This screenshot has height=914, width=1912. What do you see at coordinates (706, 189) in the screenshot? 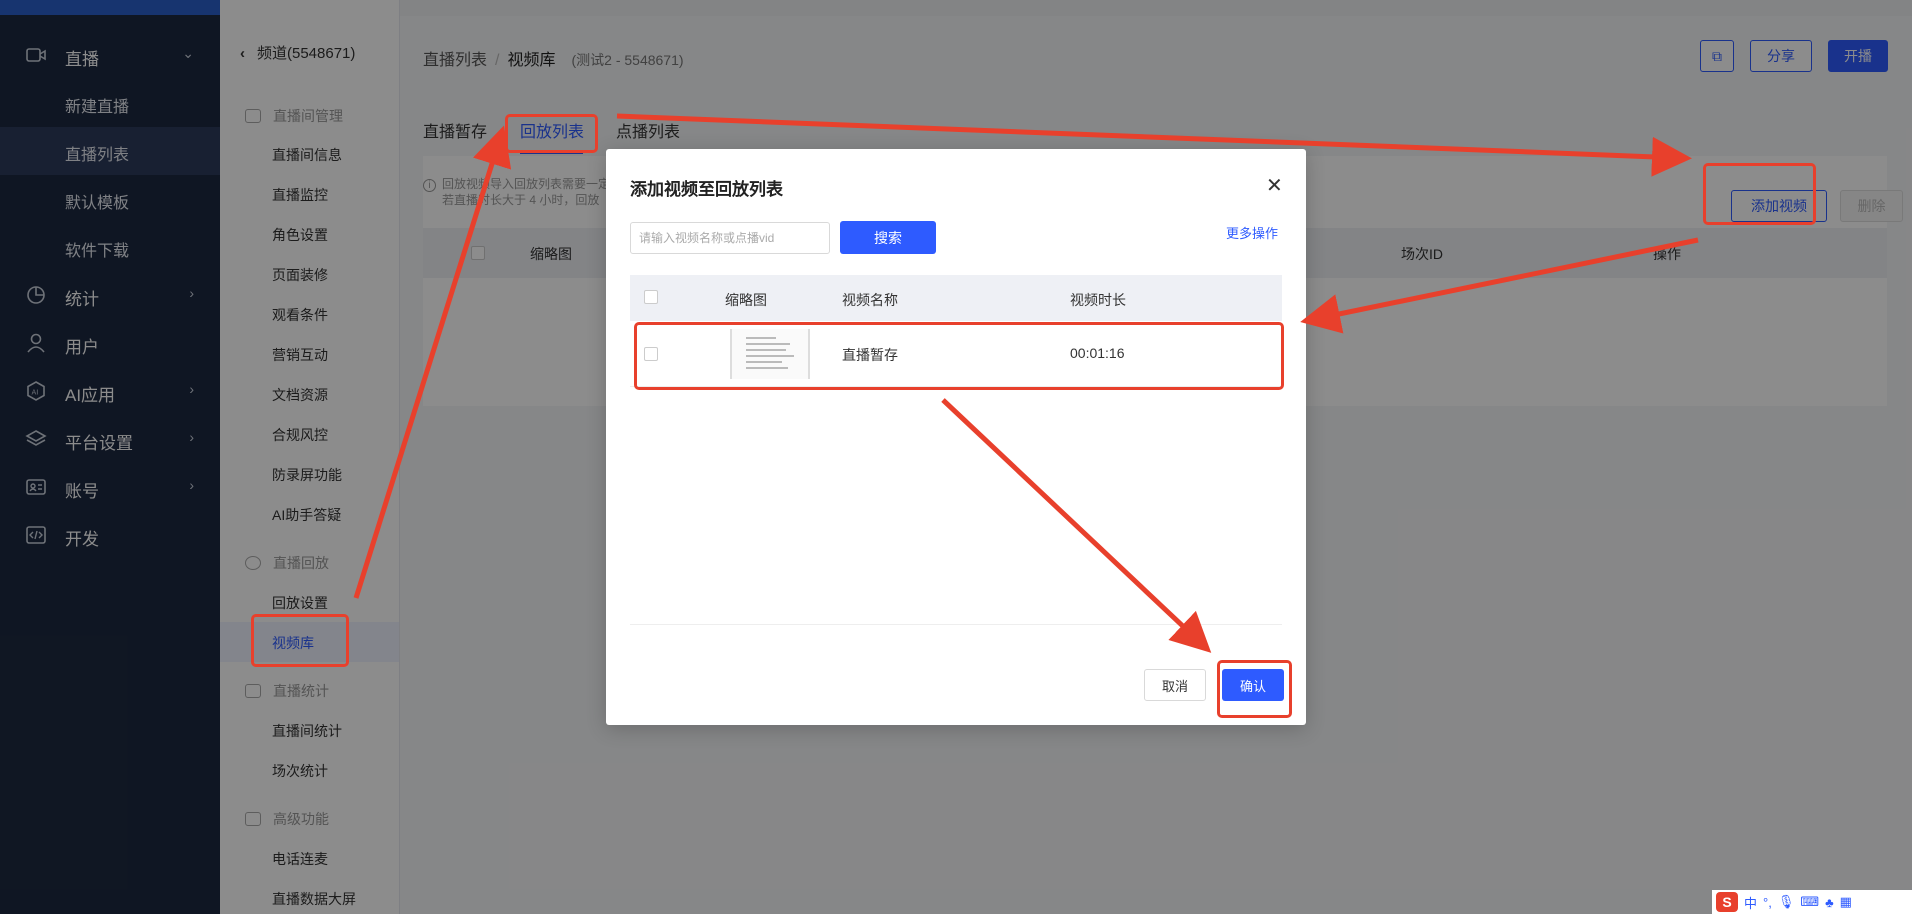
I see `modal-title: 添加视频至回放列表` at bounding box center [706, 189].